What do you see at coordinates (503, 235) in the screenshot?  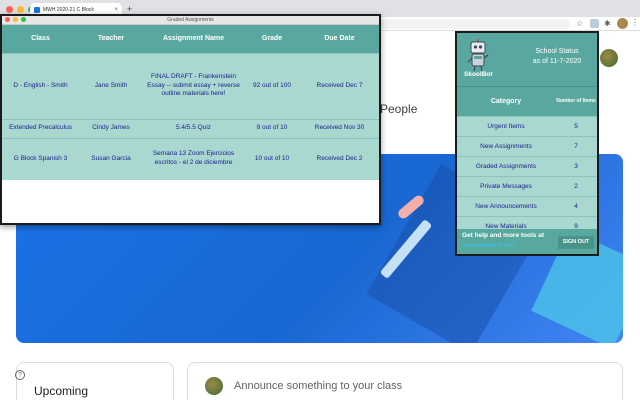 I see `help-text: Get help and more tools at` at bounding box center [503, 235].